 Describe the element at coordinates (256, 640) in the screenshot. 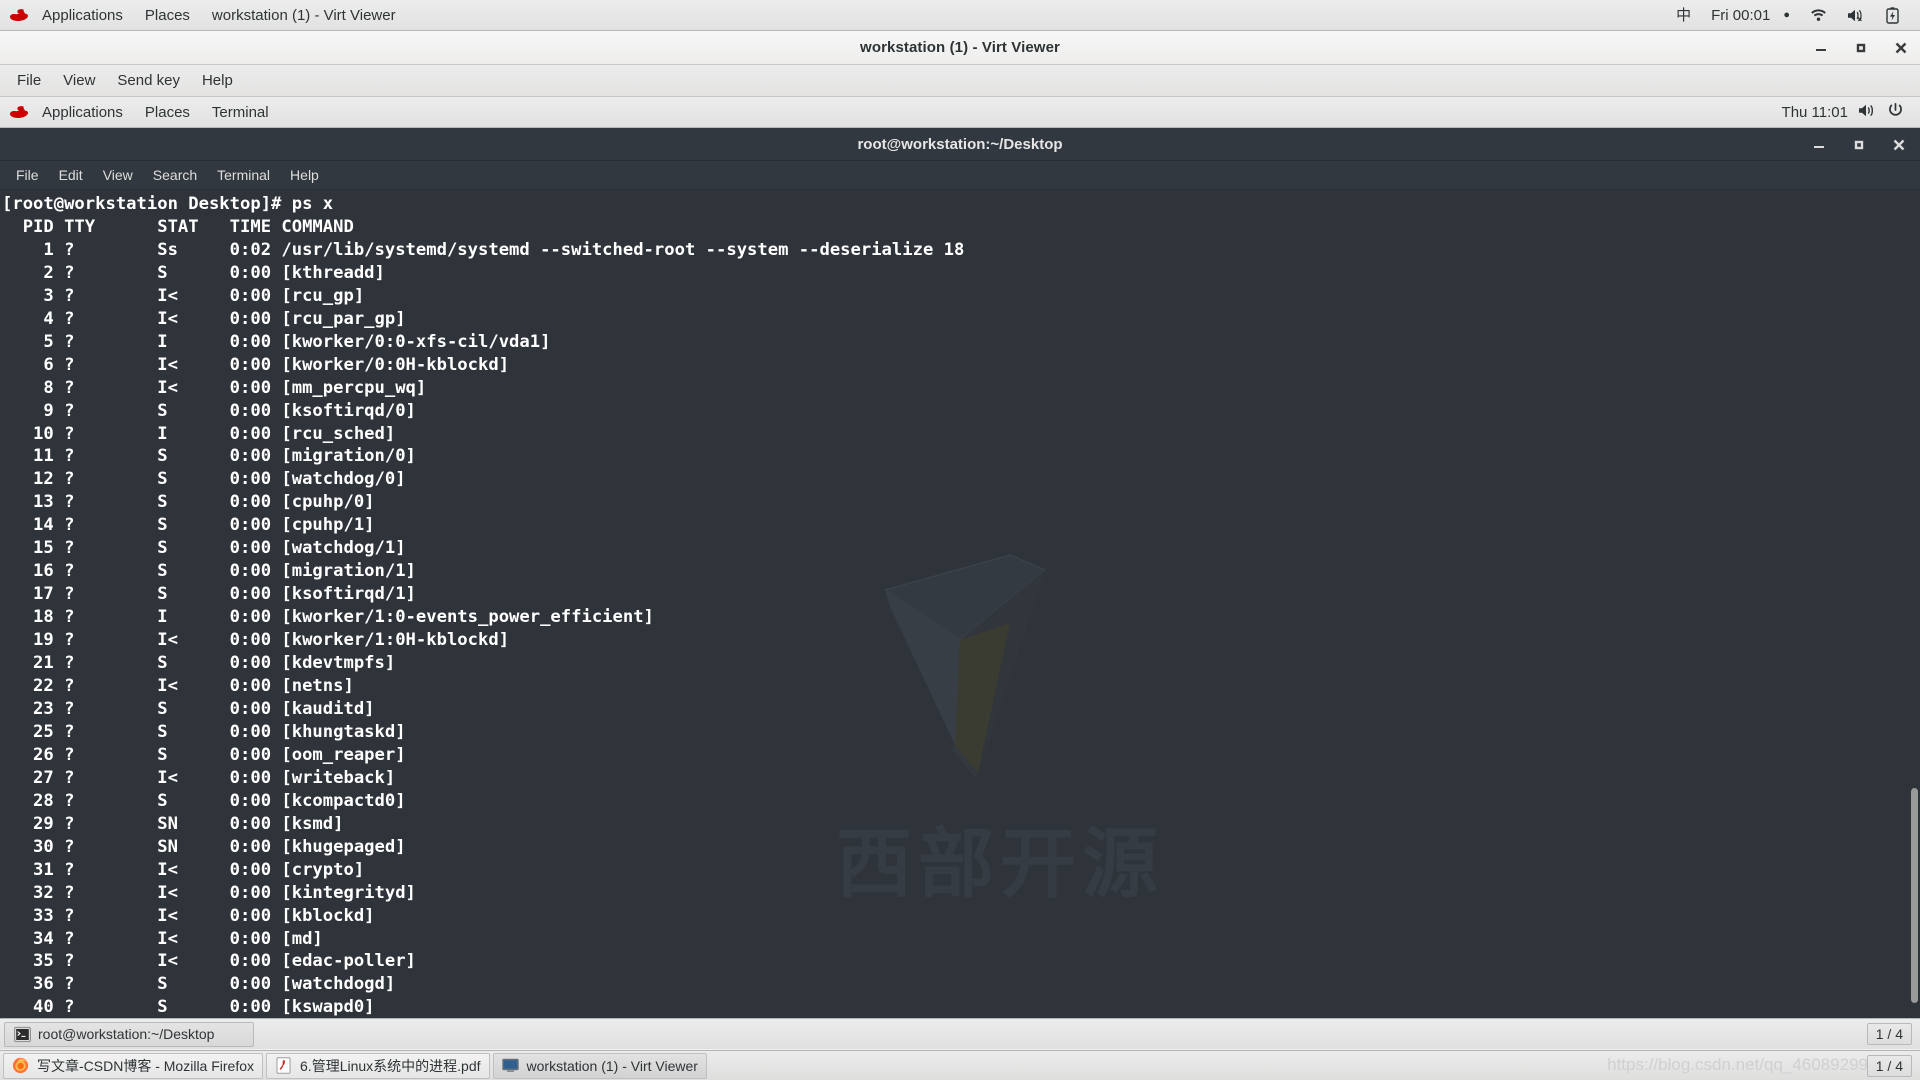

I see `terminal-row: 19 ? I< 0:00 [kworker/1:0H-kblockd]` at that location.